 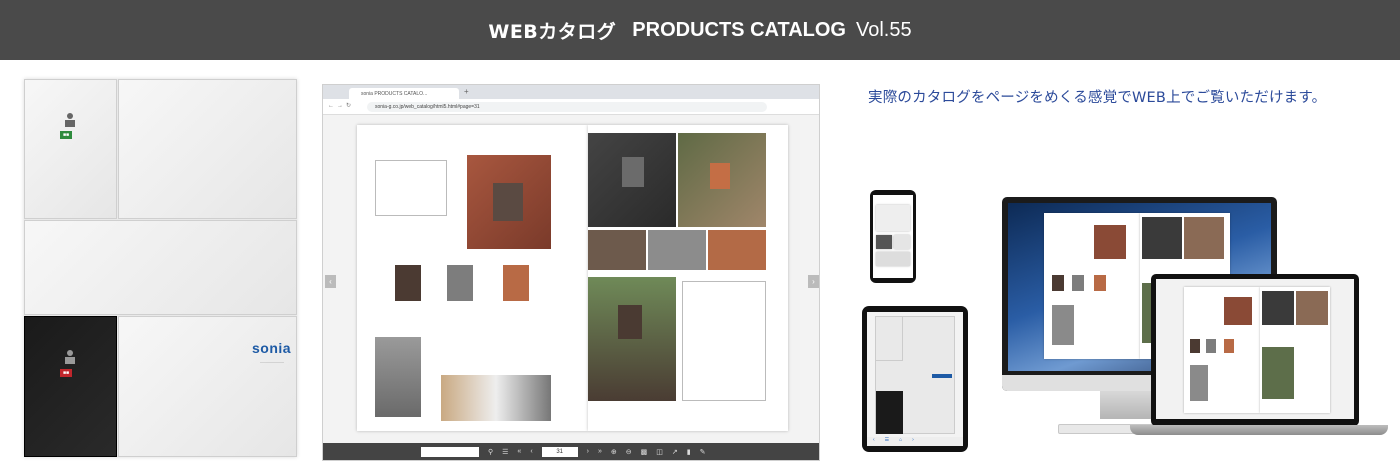 I want to click on header-volume: Vol.55, so click(x=884, y=29).